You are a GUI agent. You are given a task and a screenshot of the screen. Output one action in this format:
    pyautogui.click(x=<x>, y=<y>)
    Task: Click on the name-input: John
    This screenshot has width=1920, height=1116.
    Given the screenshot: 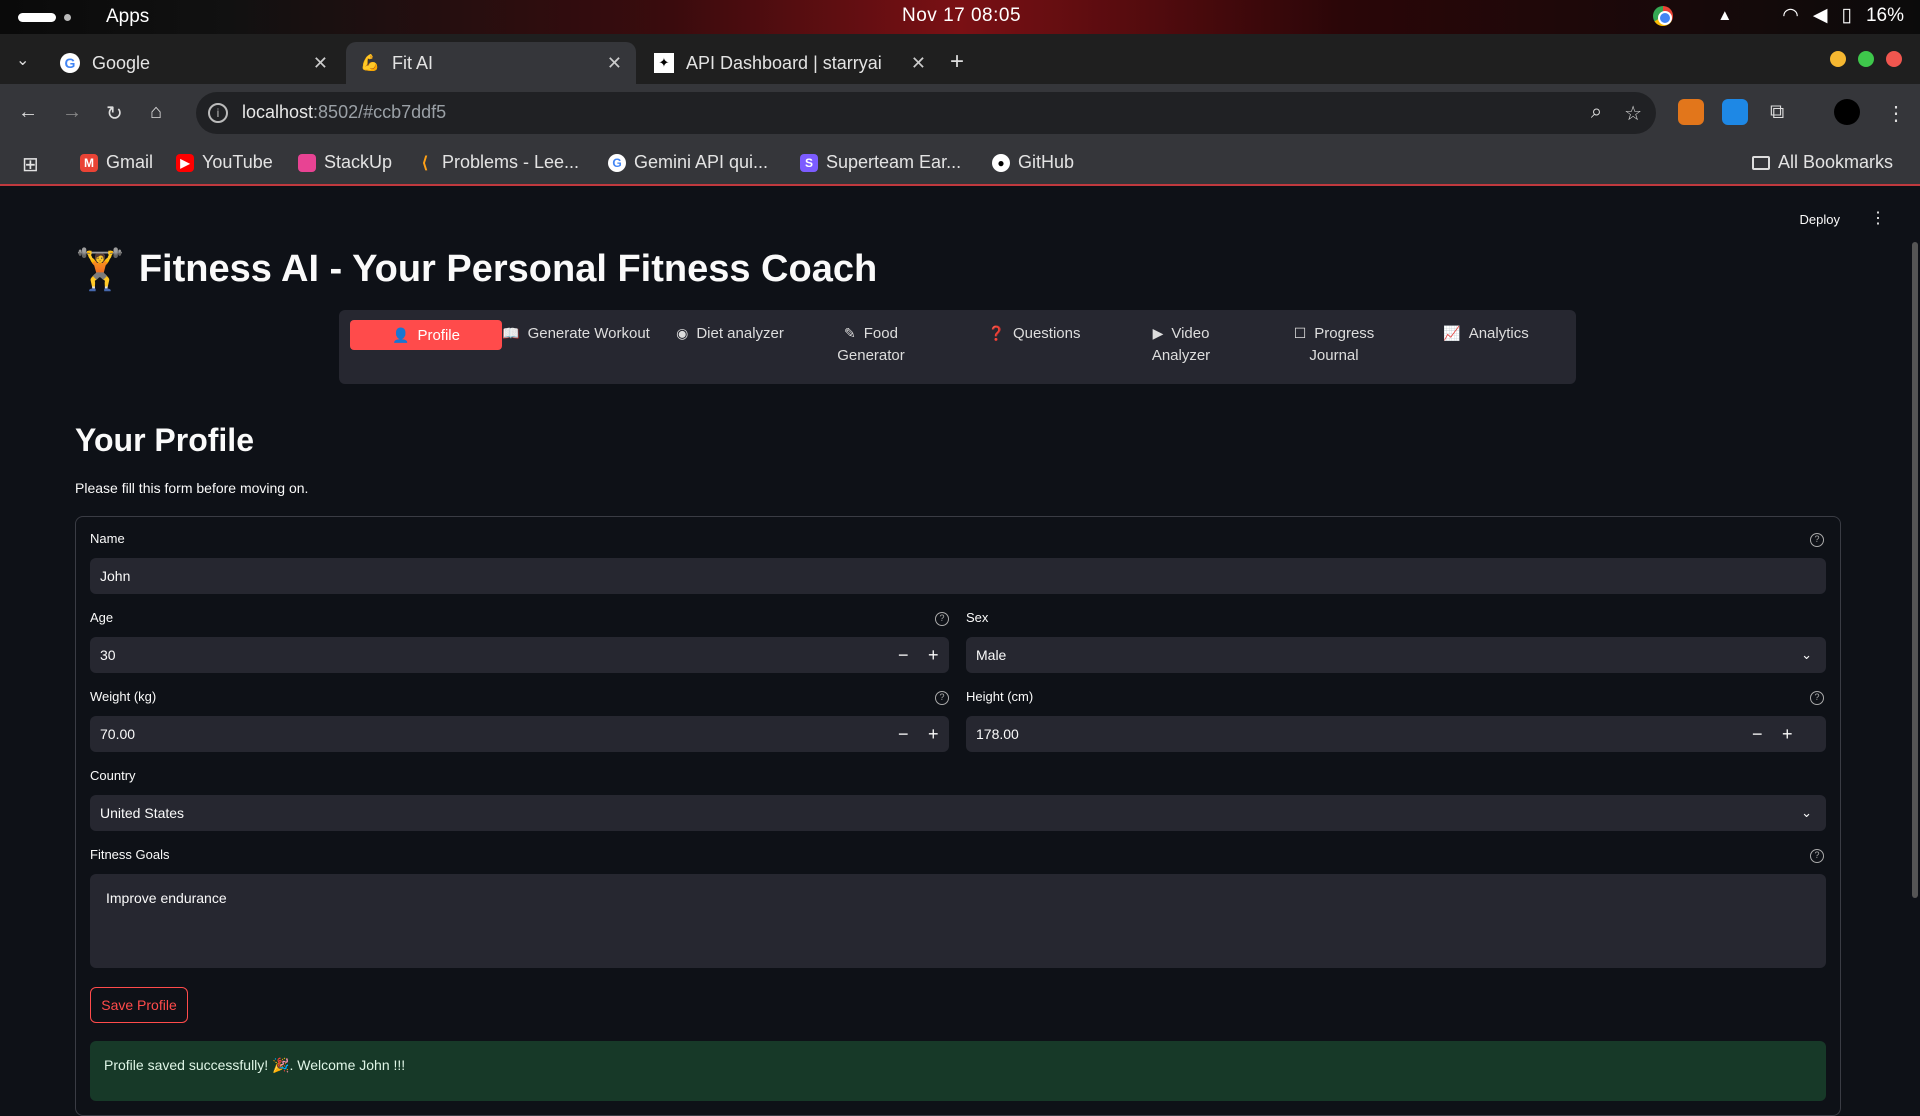 What is the action you would take?
    pyautogui.click(x=958, y=576)
    